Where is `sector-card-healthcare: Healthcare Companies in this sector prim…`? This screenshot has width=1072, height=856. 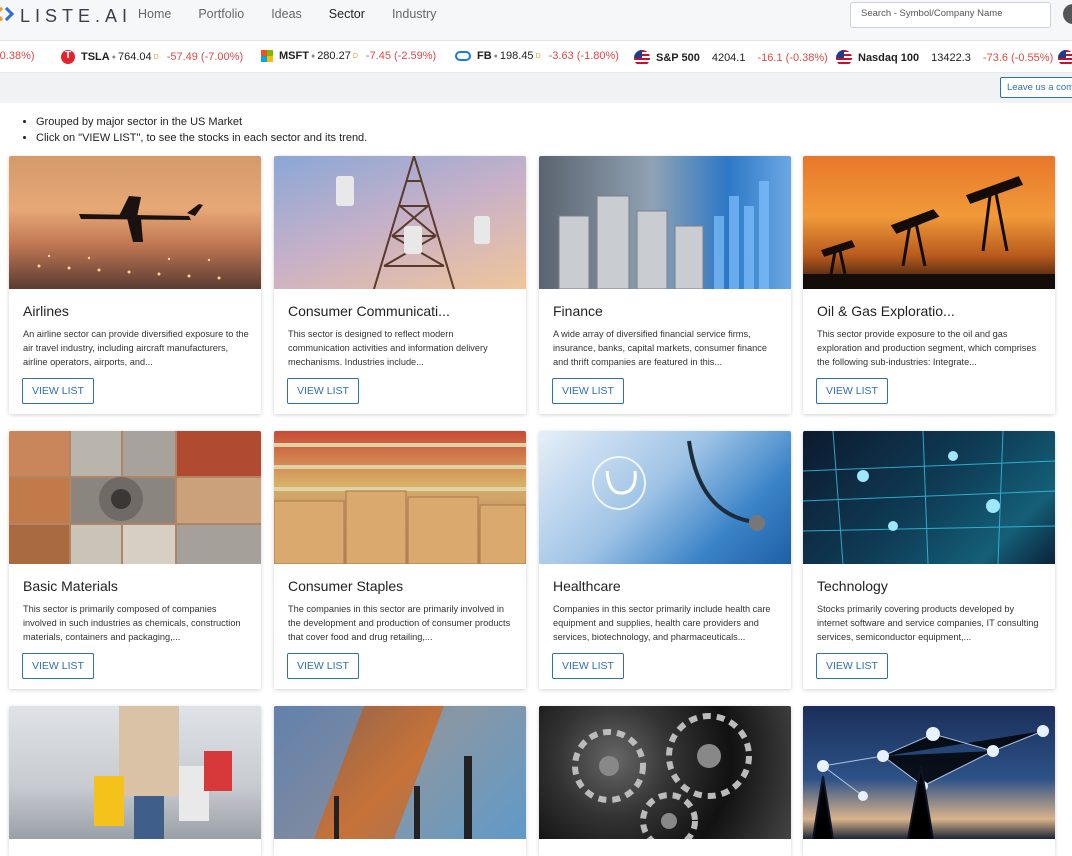
sector-card-healthcare: Healthcare Companies in this sector prim… is located at coordinates (665, 560).